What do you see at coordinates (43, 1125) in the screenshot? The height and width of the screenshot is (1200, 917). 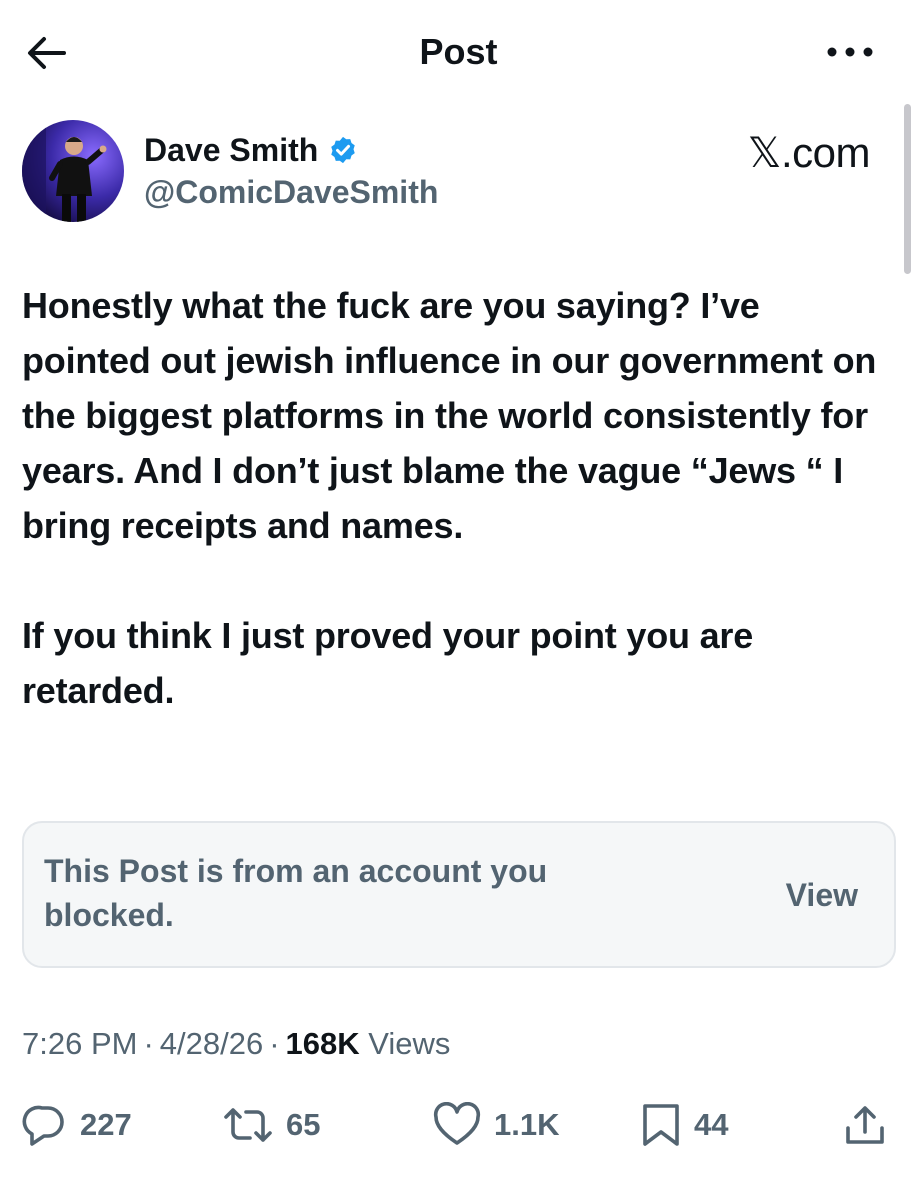 I see `reply-icon` at bounding box center [43, 1125].